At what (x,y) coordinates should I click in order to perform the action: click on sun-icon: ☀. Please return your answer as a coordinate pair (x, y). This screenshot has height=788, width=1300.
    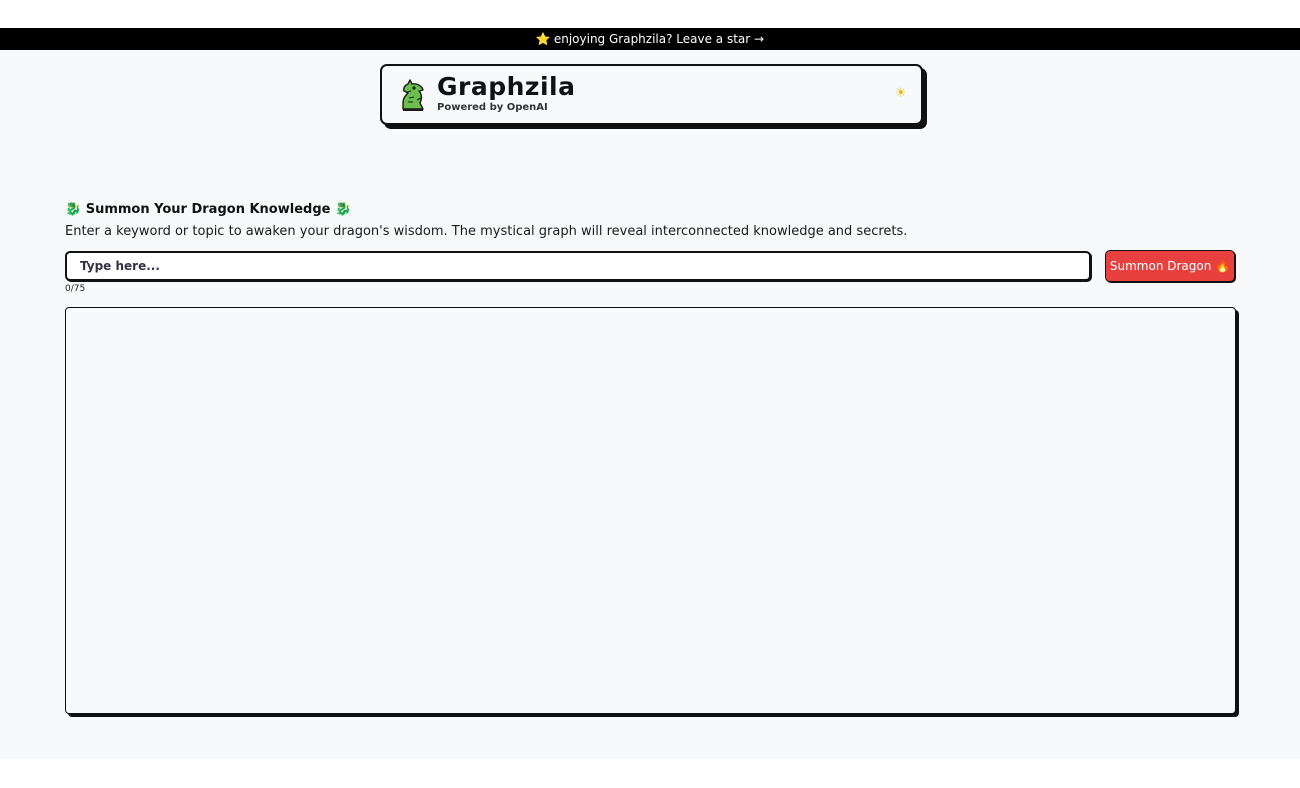
    Looking at the image, I should click on (901, 93).